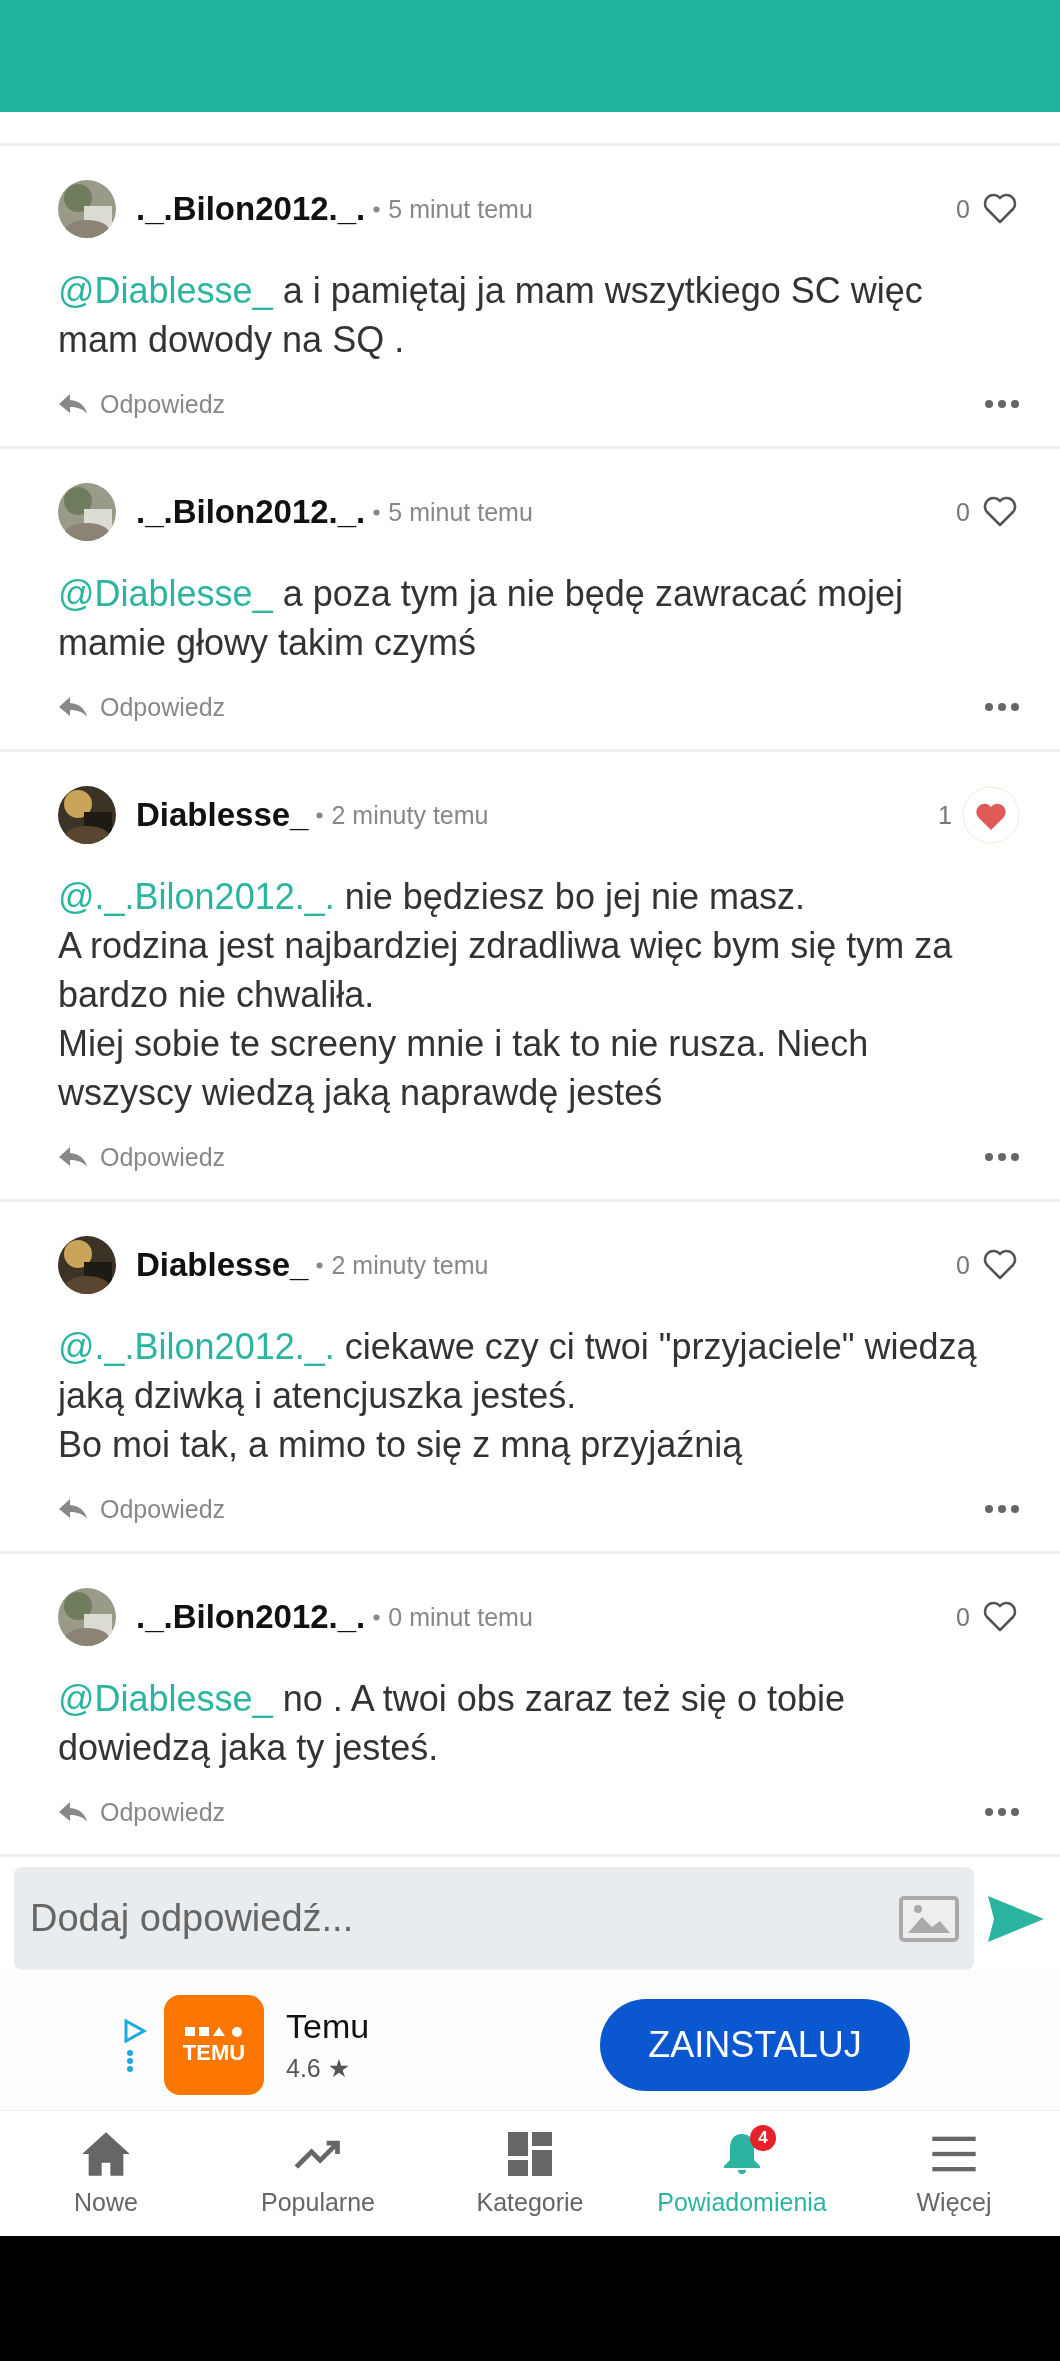  What do you see at coordinates (214, 2031) in the screenshot?
I see `logo-icon` at bounding box center [214, 2031].